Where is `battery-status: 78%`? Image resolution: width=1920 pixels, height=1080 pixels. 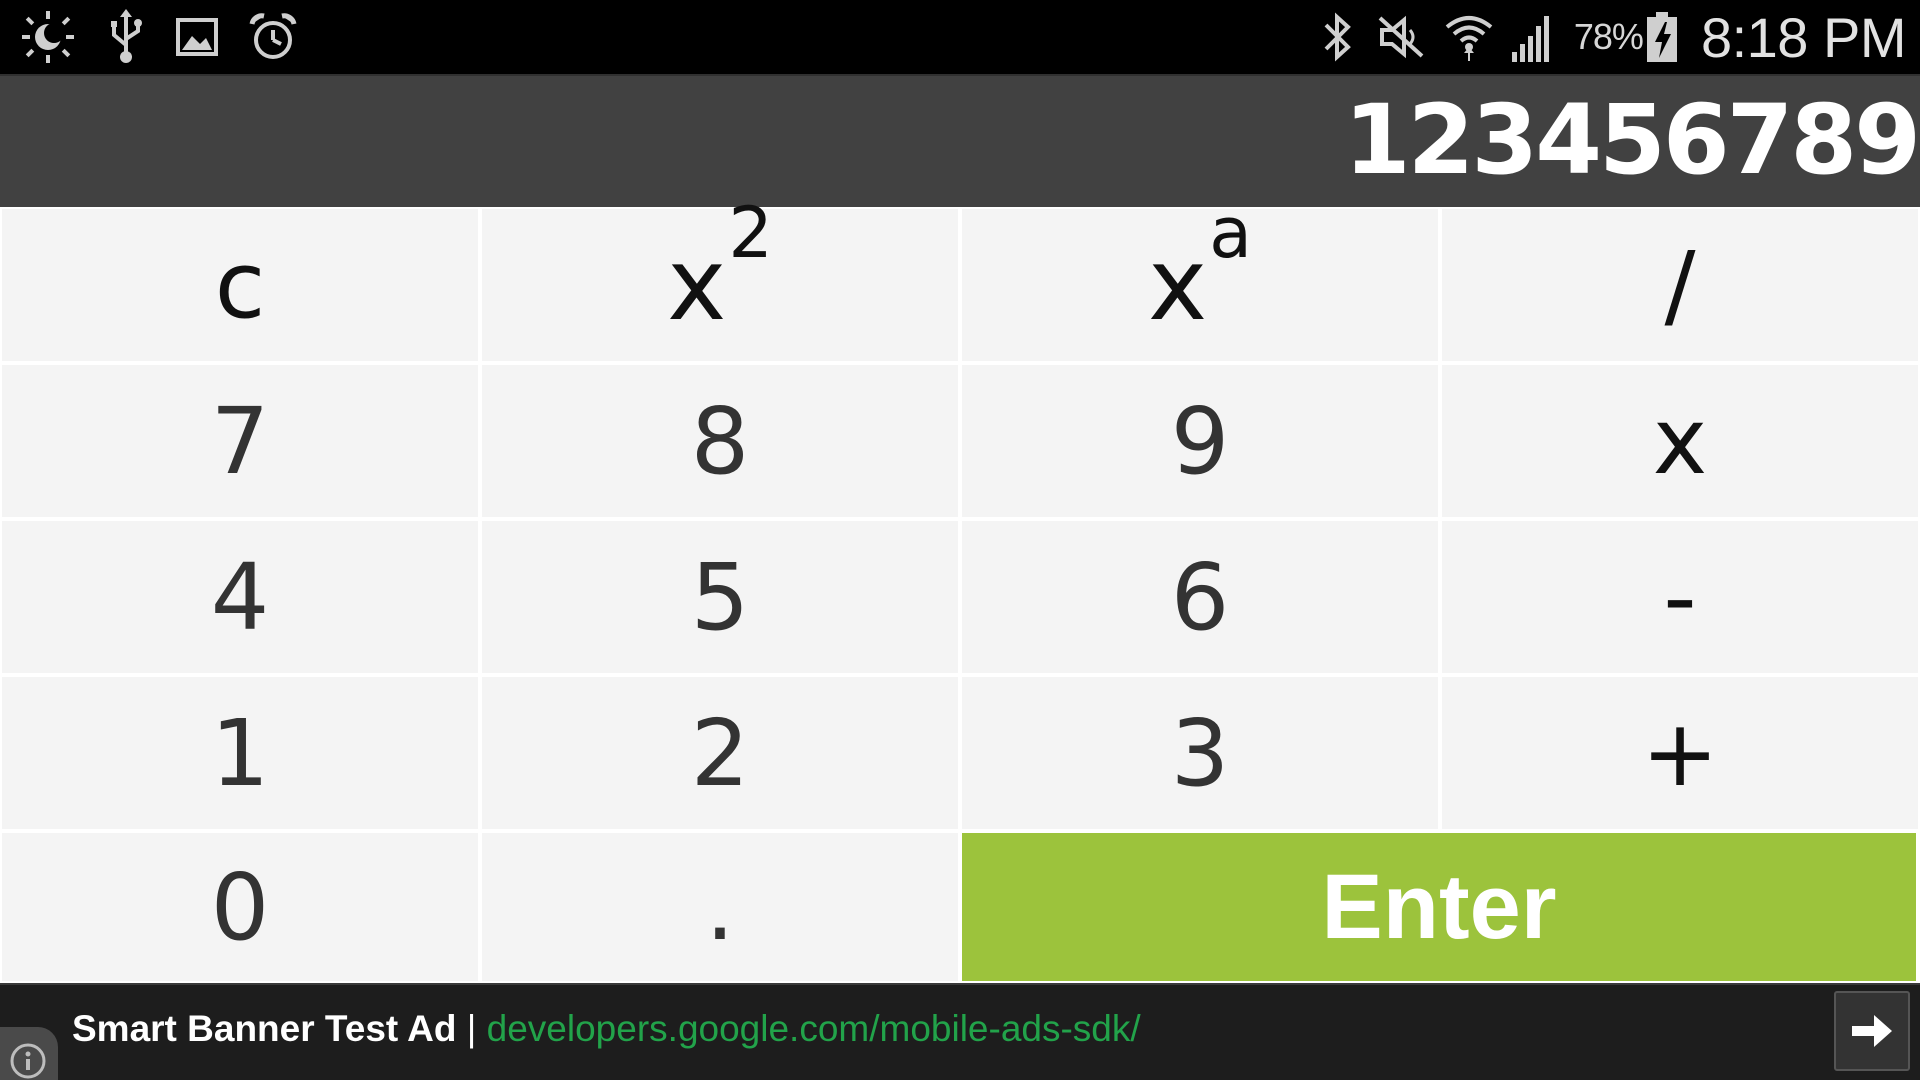 battery-status: 78% is located at coordinates (1625, 37).